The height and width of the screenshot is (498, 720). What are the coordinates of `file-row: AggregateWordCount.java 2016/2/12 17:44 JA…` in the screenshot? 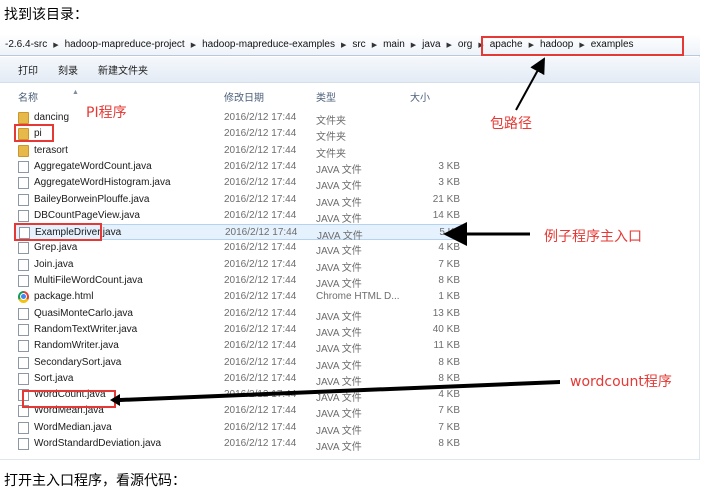 It's located at (238, 167).